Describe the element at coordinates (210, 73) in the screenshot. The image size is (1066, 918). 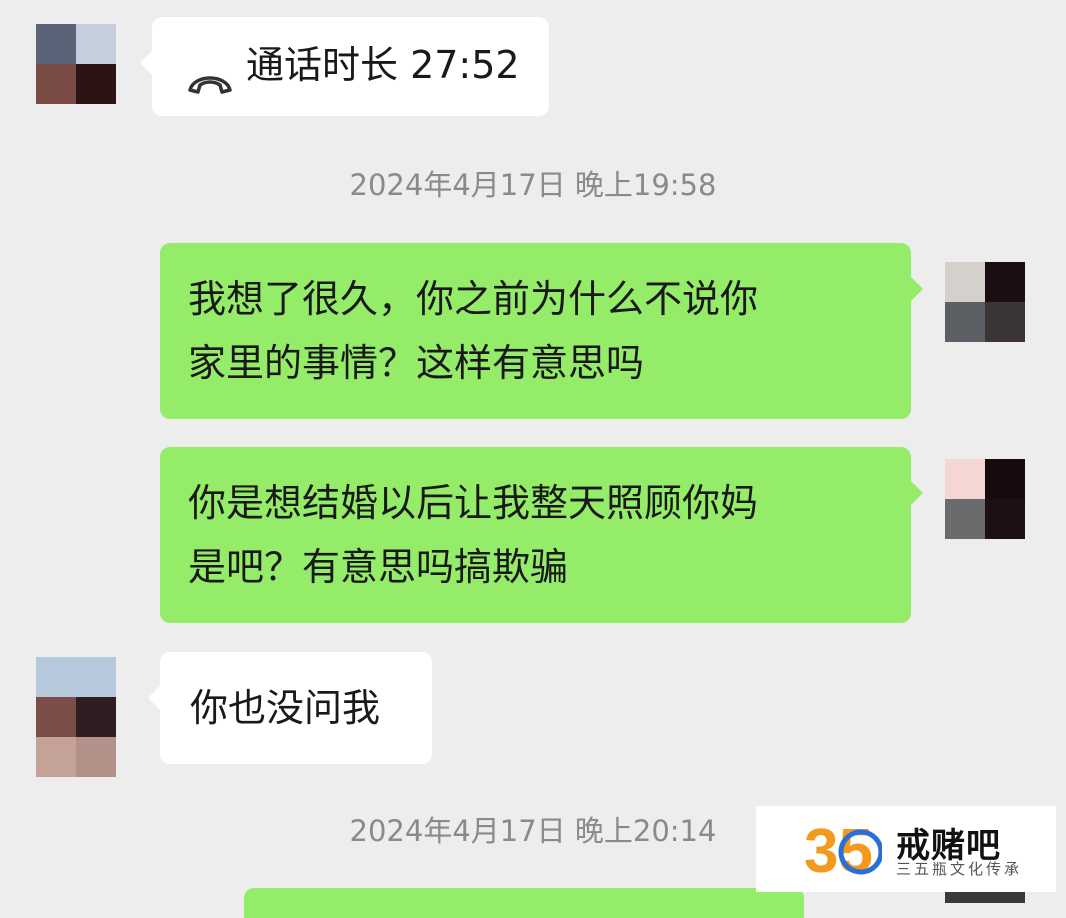
I see `phone-hangup-icon` at that location.